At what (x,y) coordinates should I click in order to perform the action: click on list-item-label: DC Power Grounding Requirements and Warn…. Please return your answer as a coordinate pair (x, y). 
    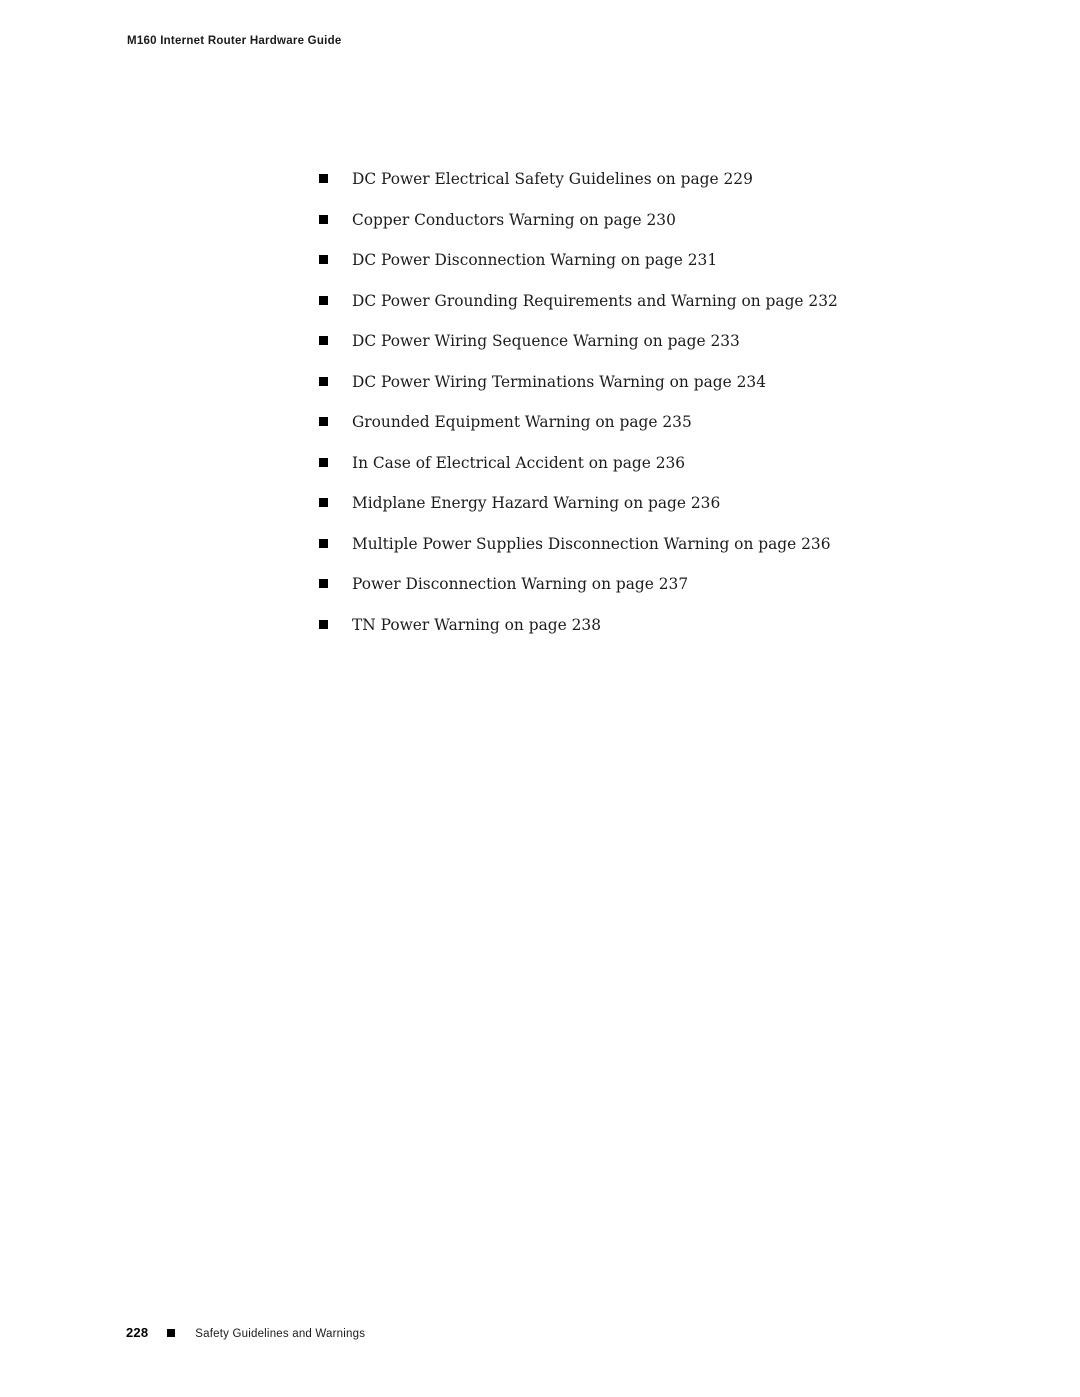
    Looking at the image, I should click on (595, 301).